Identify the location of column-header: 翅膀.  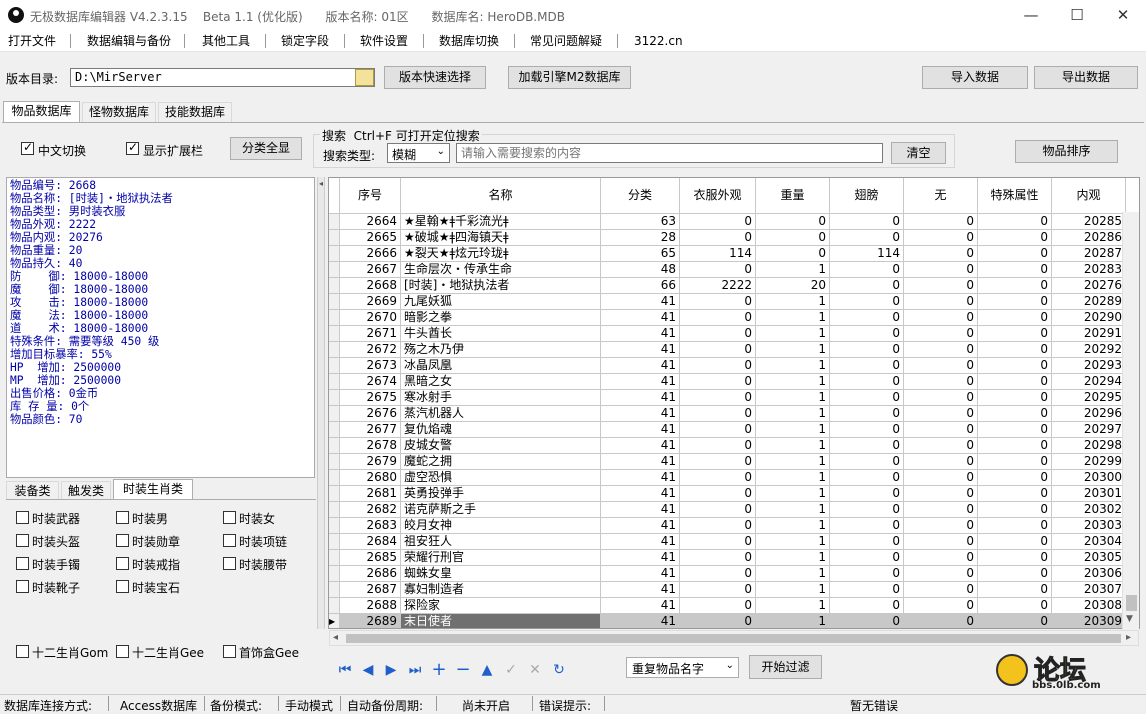
(867, 196).